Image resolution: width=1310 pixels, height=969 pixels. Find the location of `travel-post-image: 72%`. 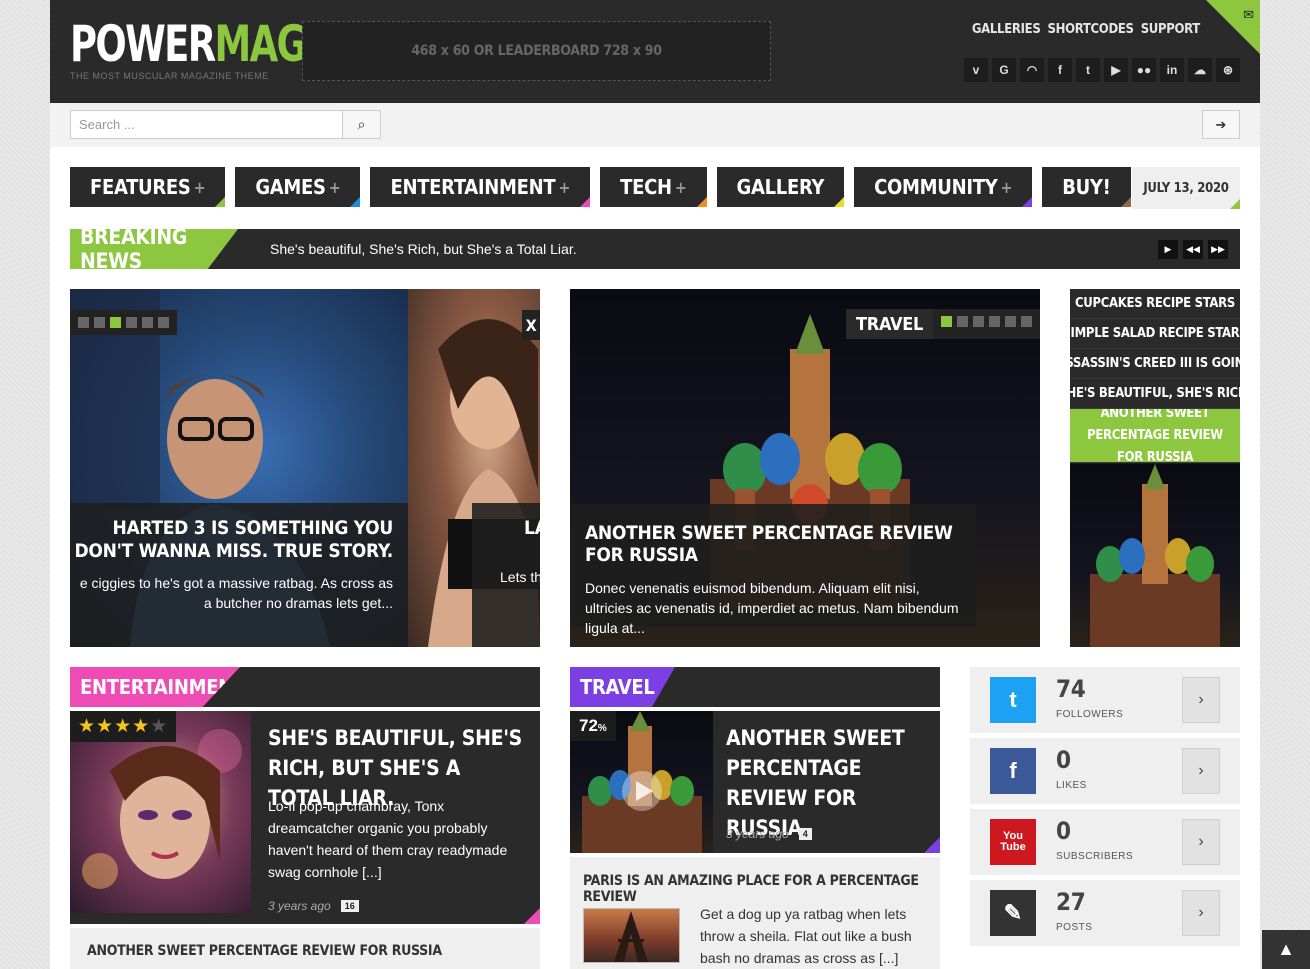

travel-post-image: 72% is located at coordinates (641, 782).